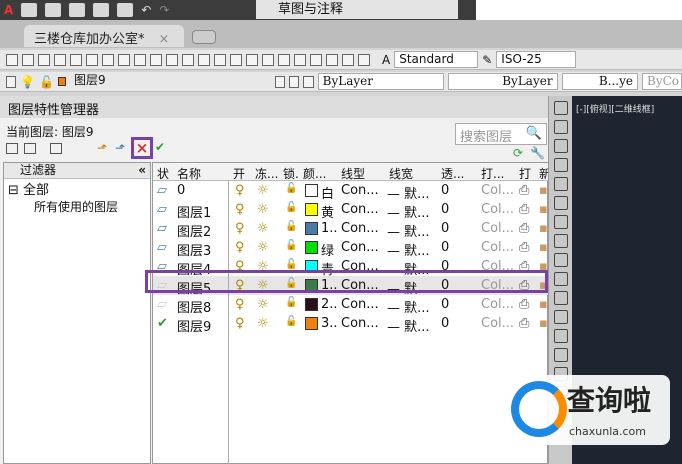 The width and height of the screenshot is (682, 464). What do you see at coordinates (142, 170) in the screenshot?
I see `collapse-filter-button: «` at bounding box center [142, 170].